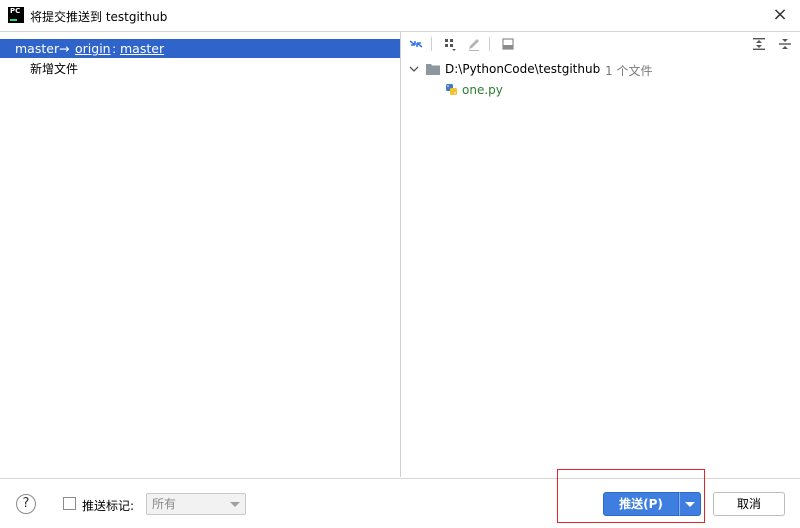  I want to click on file-count: 1 个文件, so click(629, 71).